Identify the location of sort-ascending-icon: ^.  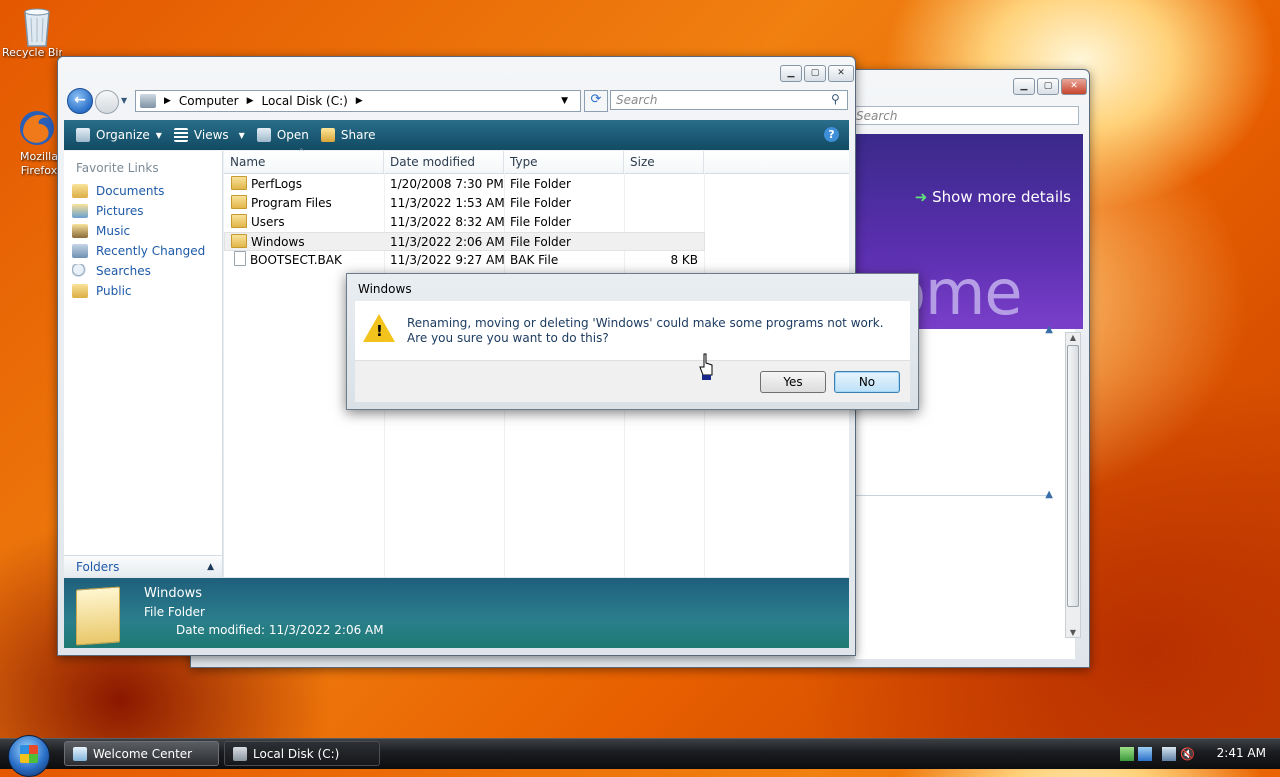
(301, 151).